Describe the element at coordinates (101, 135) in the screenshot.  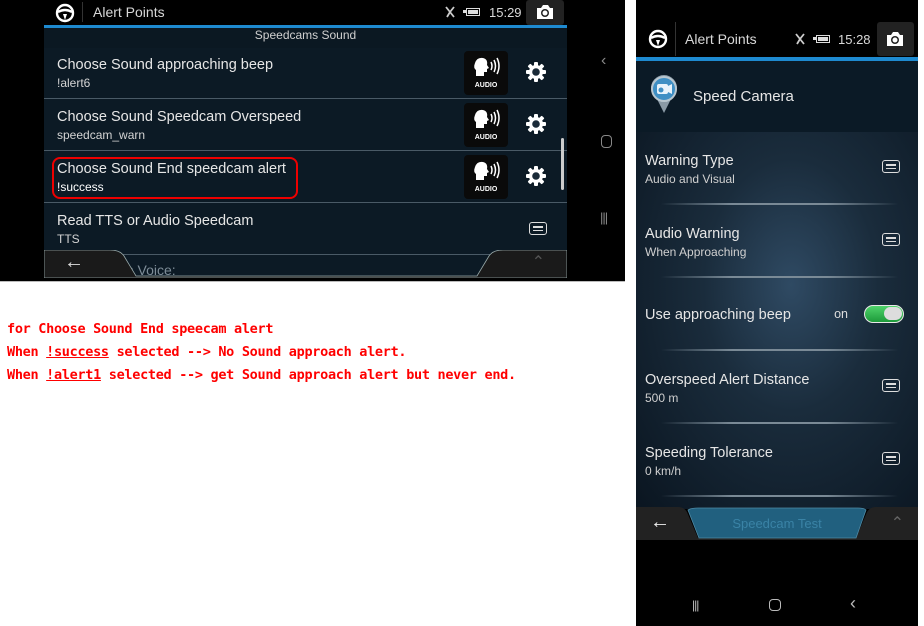
I see `row-value: speedcam_warn` at that location.